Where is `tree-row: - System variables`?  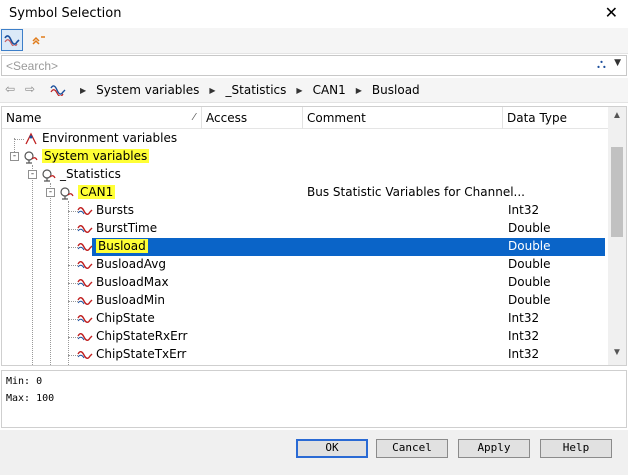
tree-row: - System variables is located at coordinates (305, 157).